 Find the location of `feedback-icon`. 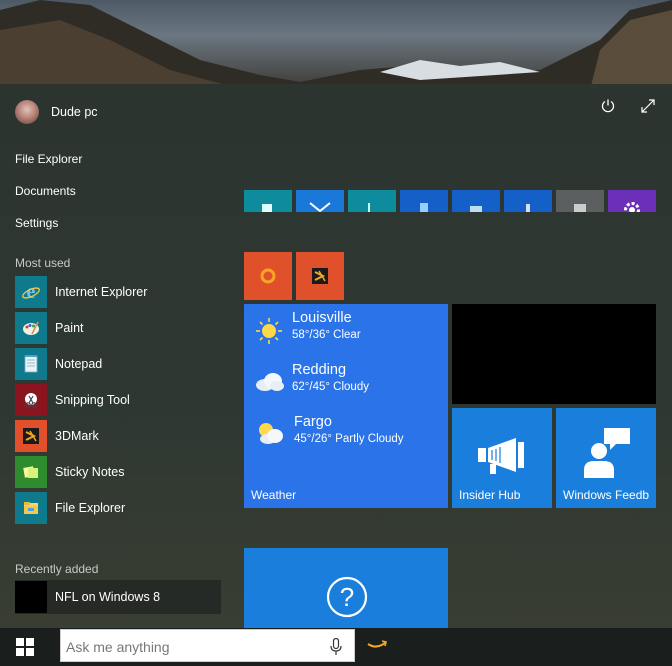

feedback-icon is located at coordinates (607, 453).